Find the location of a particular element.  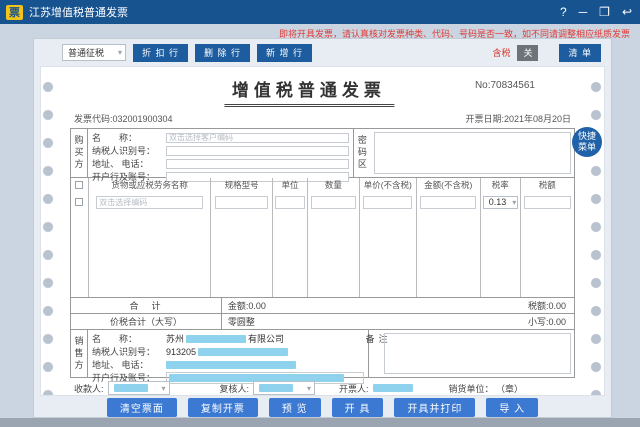

perforation-left is located at coordinates (48, 231).